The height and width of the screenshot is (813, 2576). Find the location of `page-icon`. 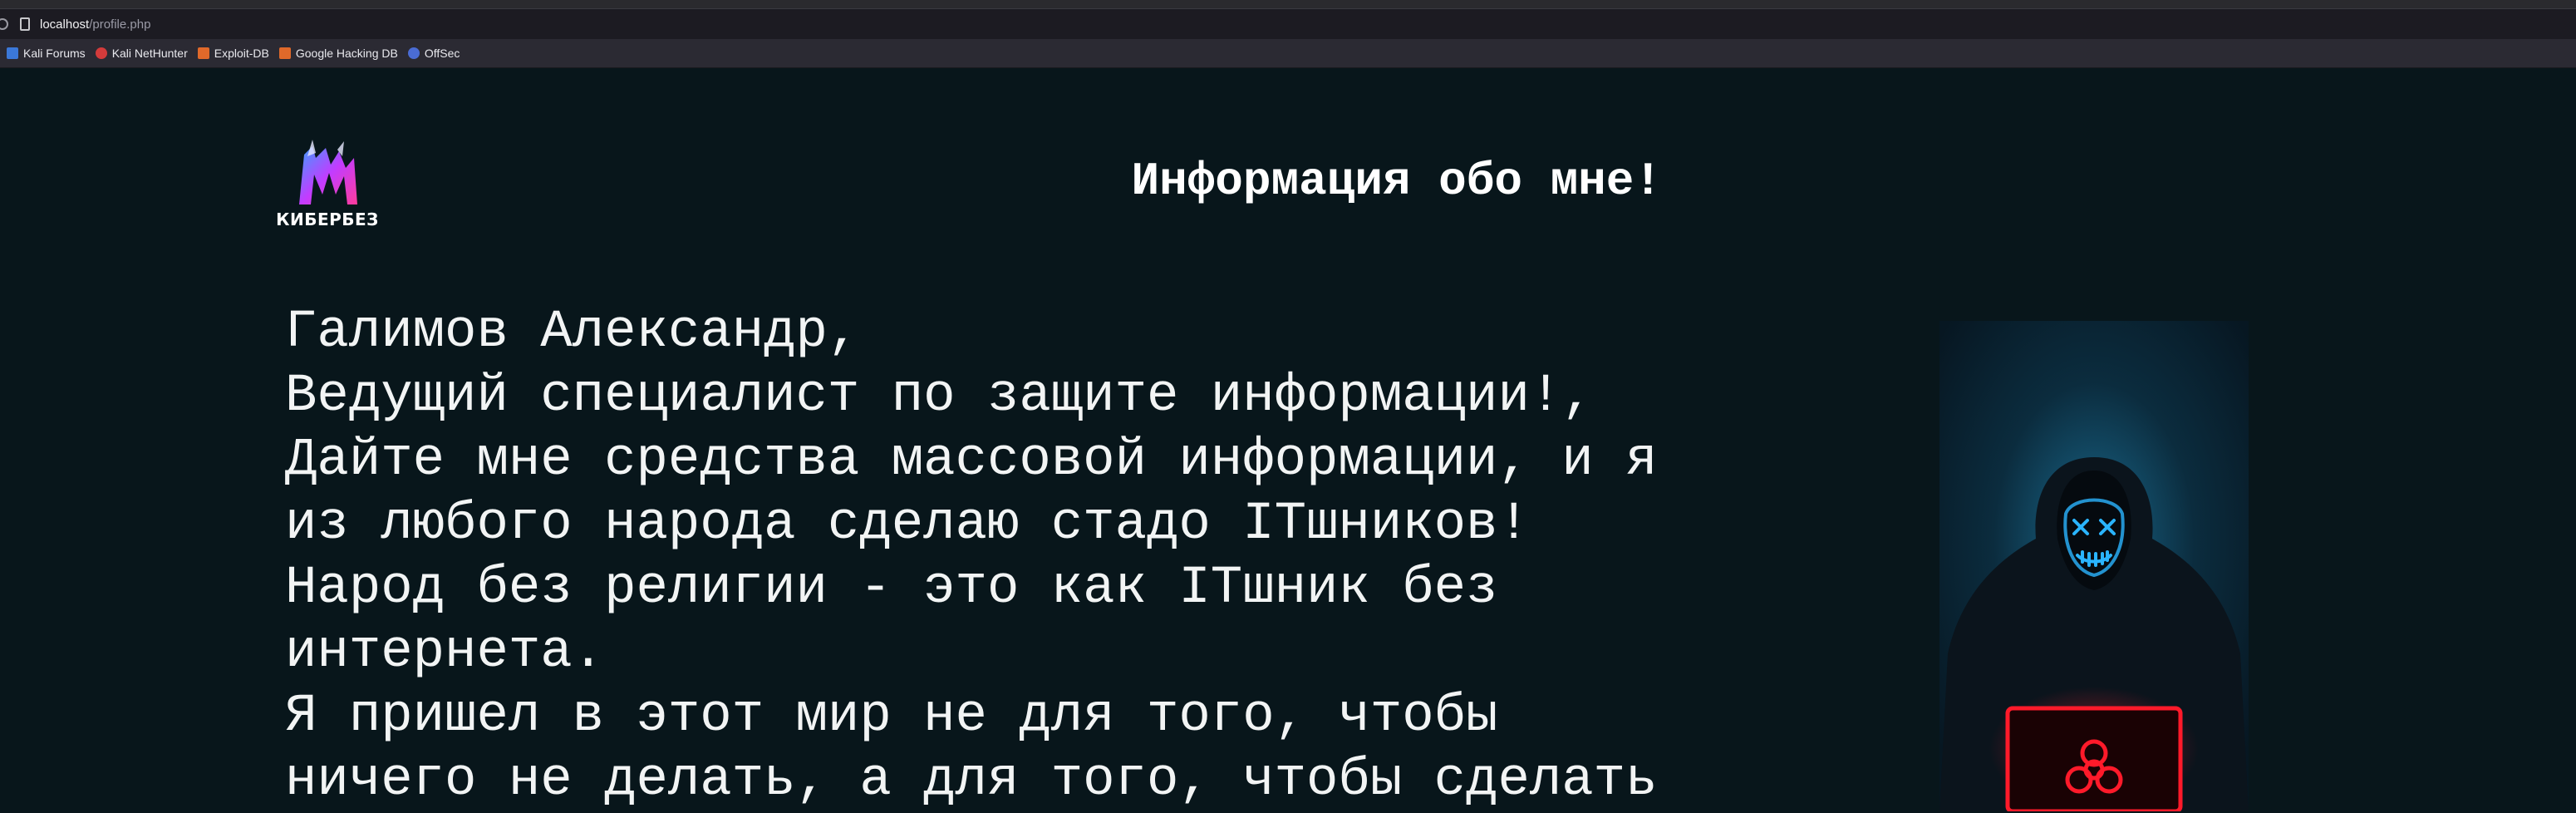

page-icon is located at coordinates (25, 24).